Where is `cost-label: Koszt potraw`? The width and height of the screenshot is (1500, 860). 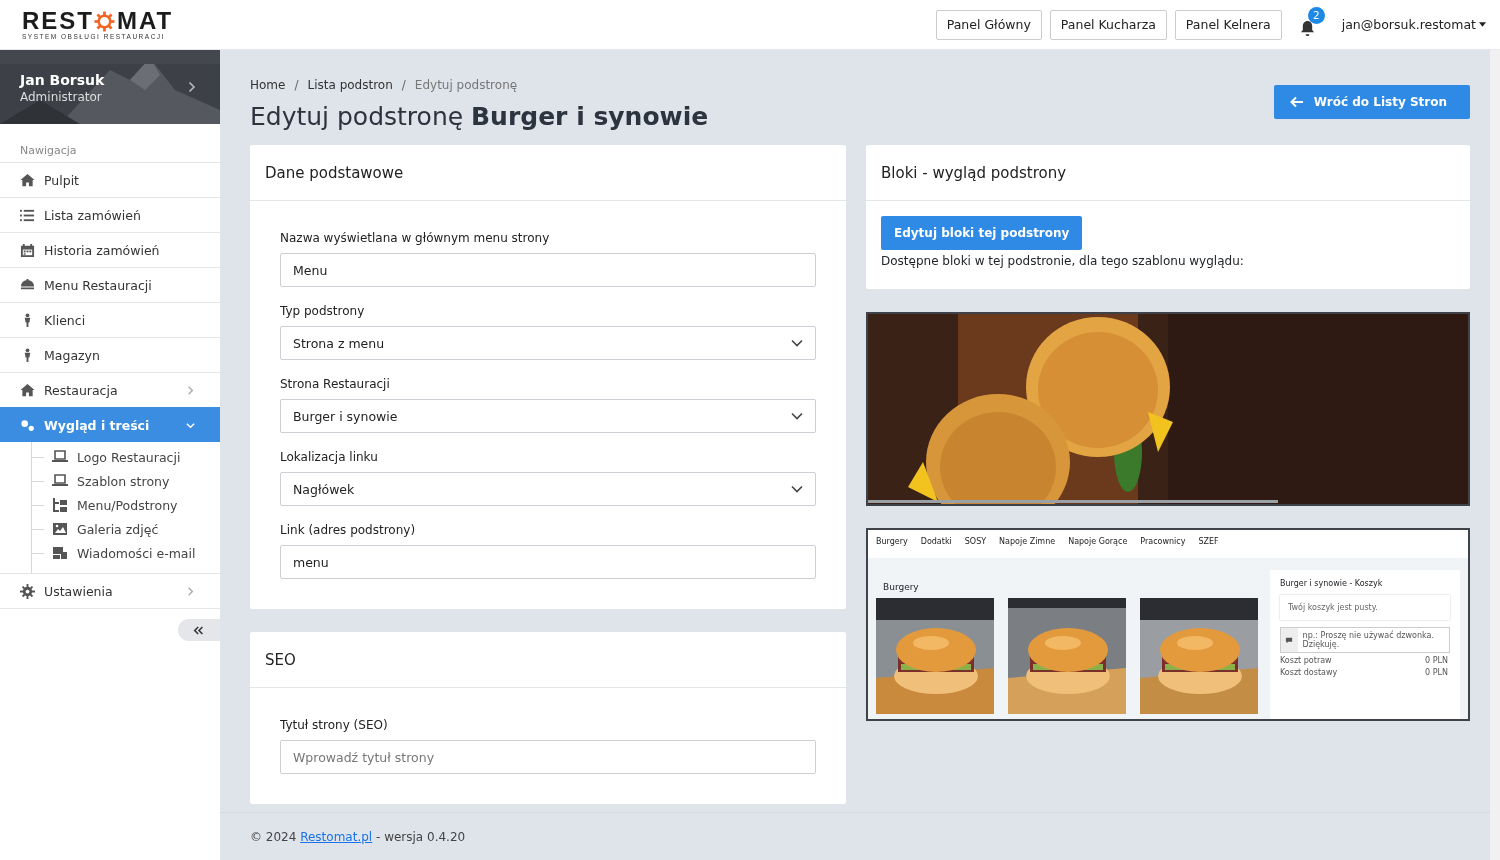 cost-label: Koszt potraw is located at coordinates (1306, 660).